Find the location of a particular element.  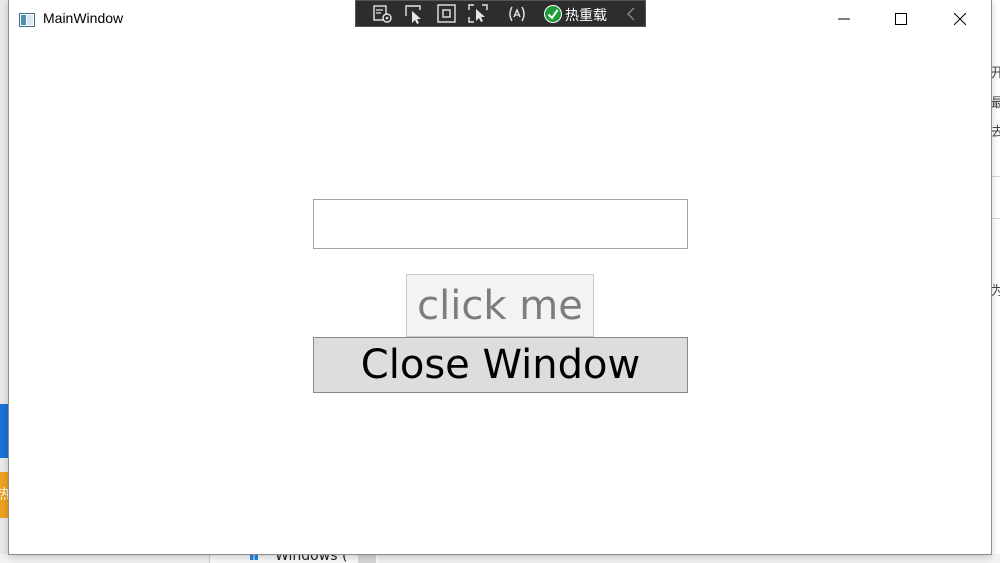

display-layout-adorners-icon is located at coordinates (447, 14).